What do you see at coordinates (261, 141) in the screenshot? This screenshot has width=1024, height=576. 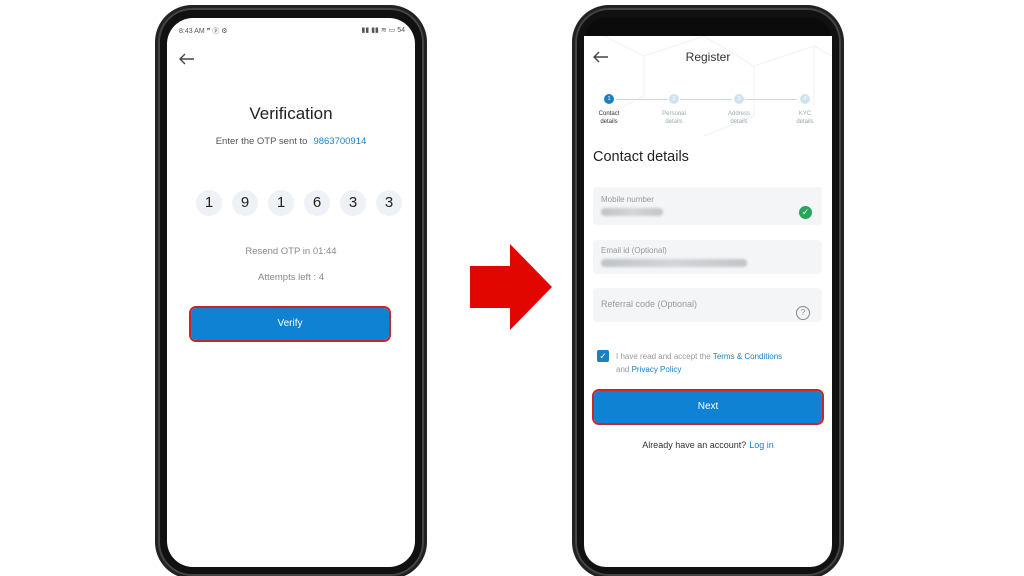 I see `otp-prompt-text: Enter the OTP sent to` at bounding box center [261, 141].